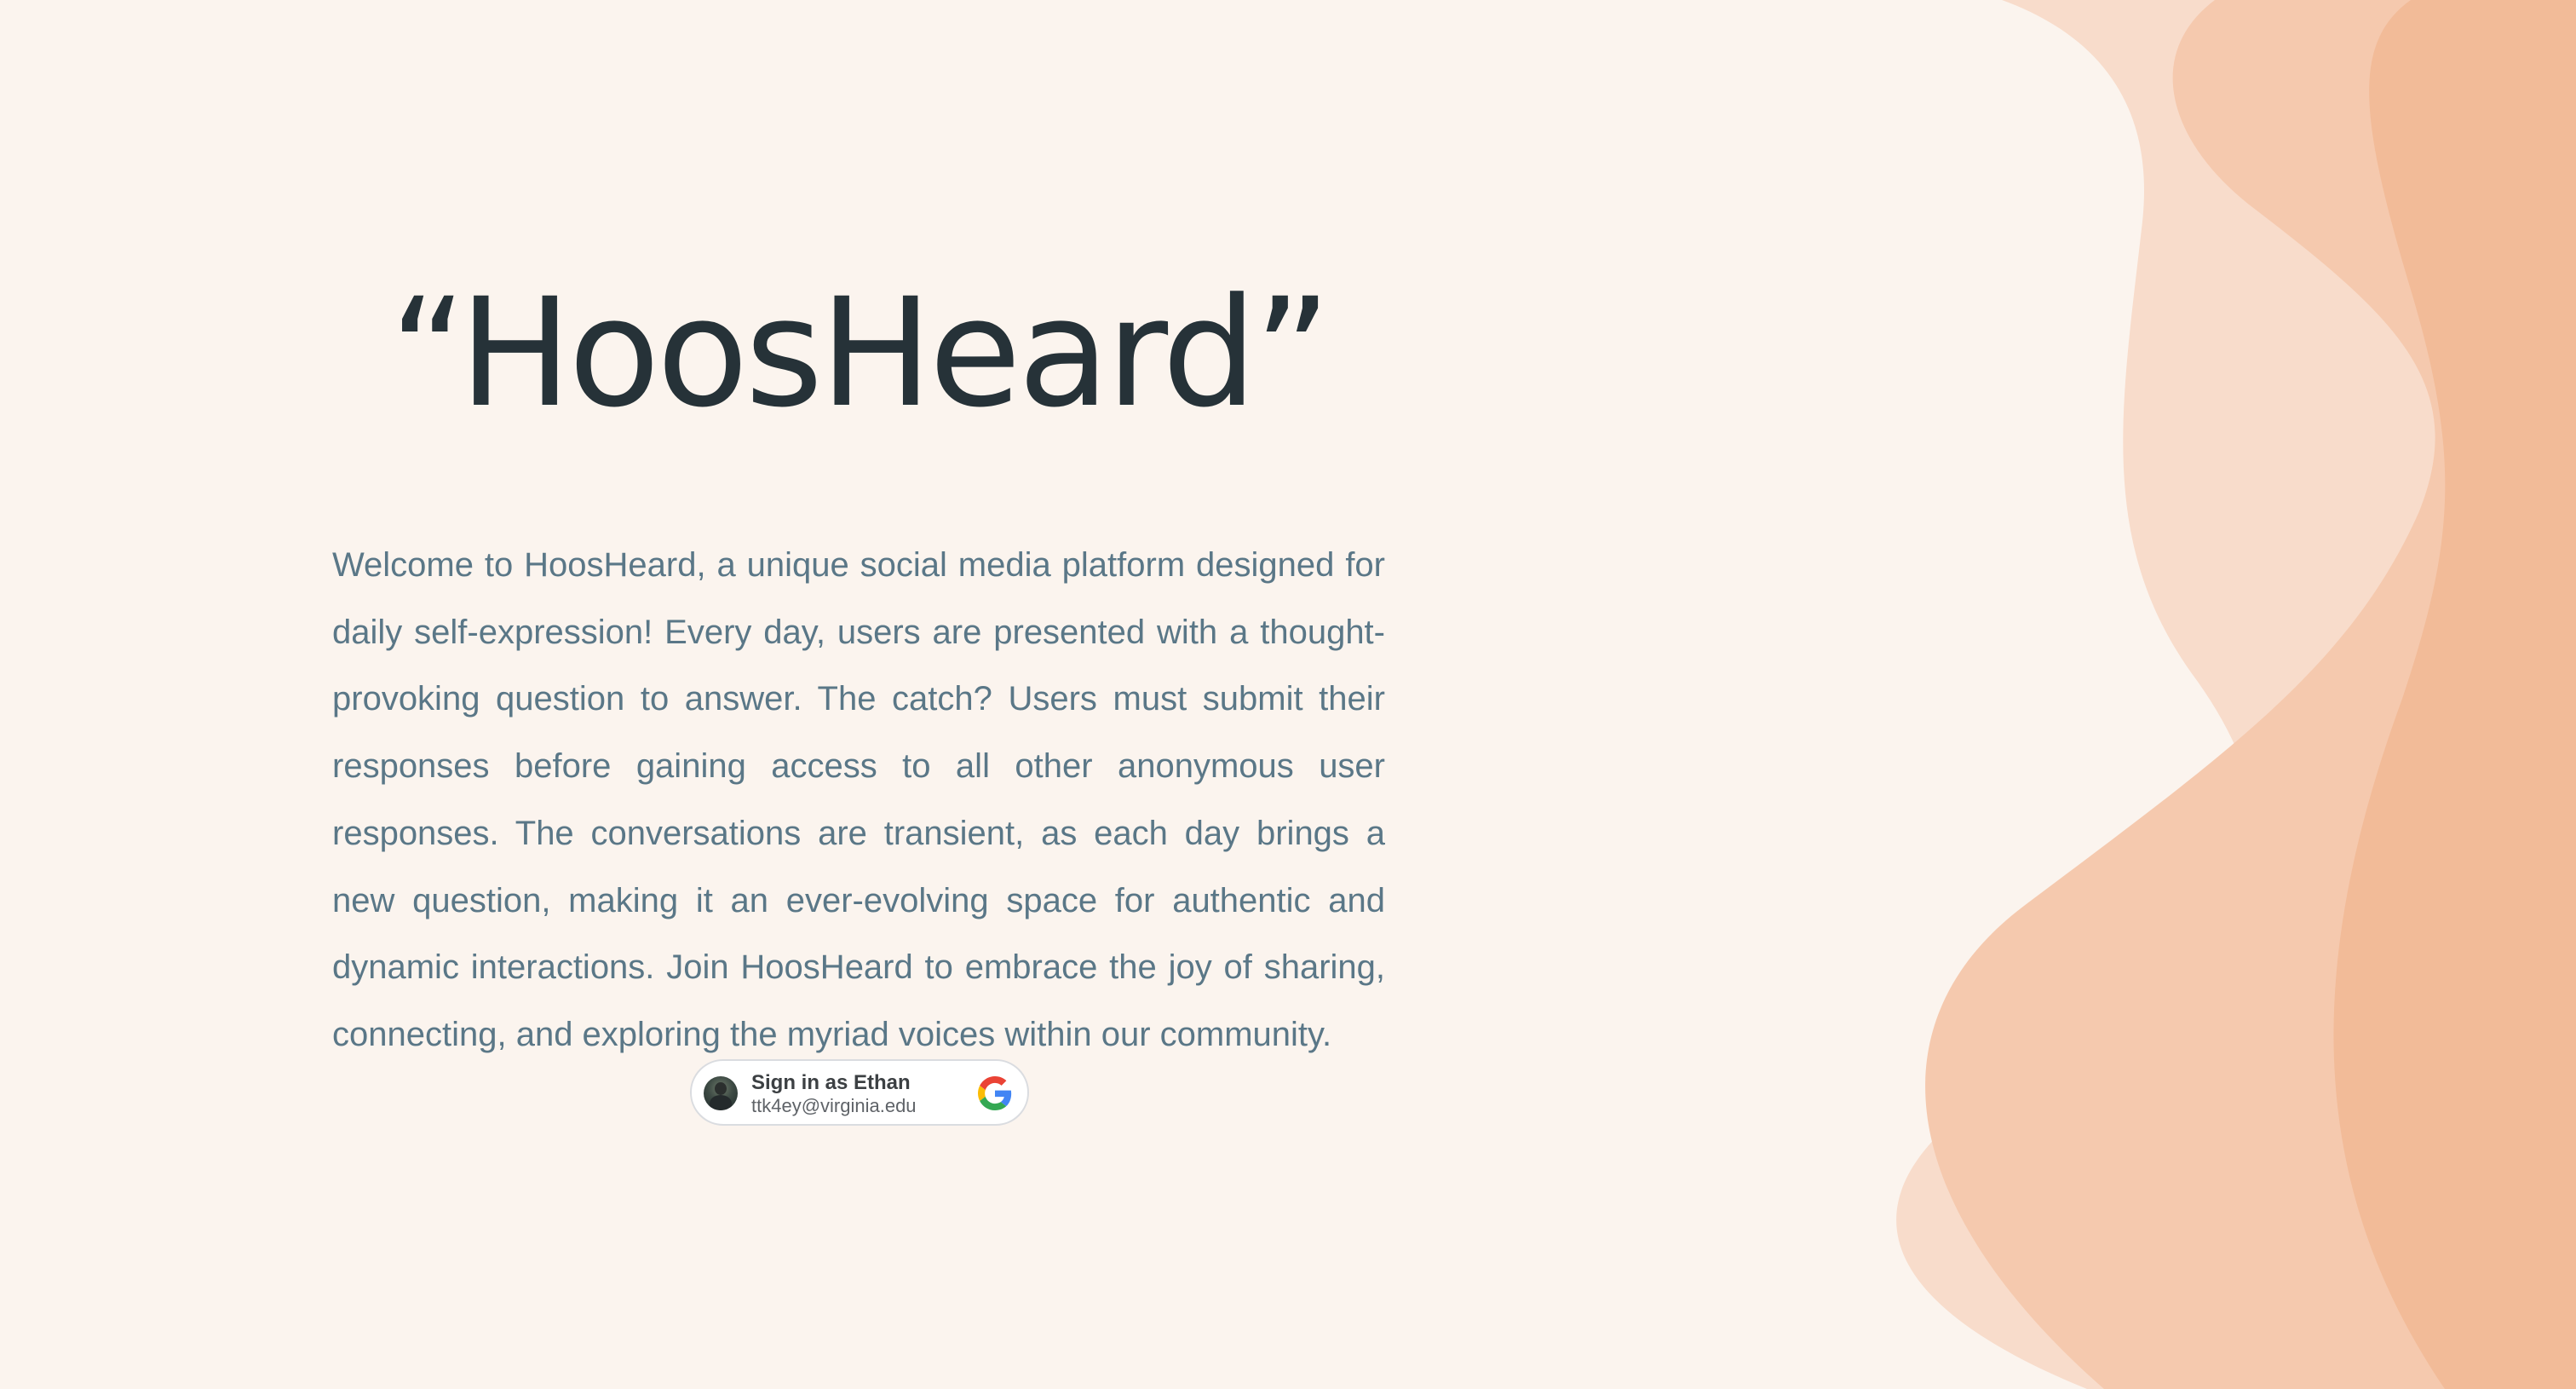 The width and height of the screenshot is (2576, 1389). What do you see at coordinates (860, 354) in the screenshot?
I see `page-title: “HoosHeard”` at bounding box center [860, 354].